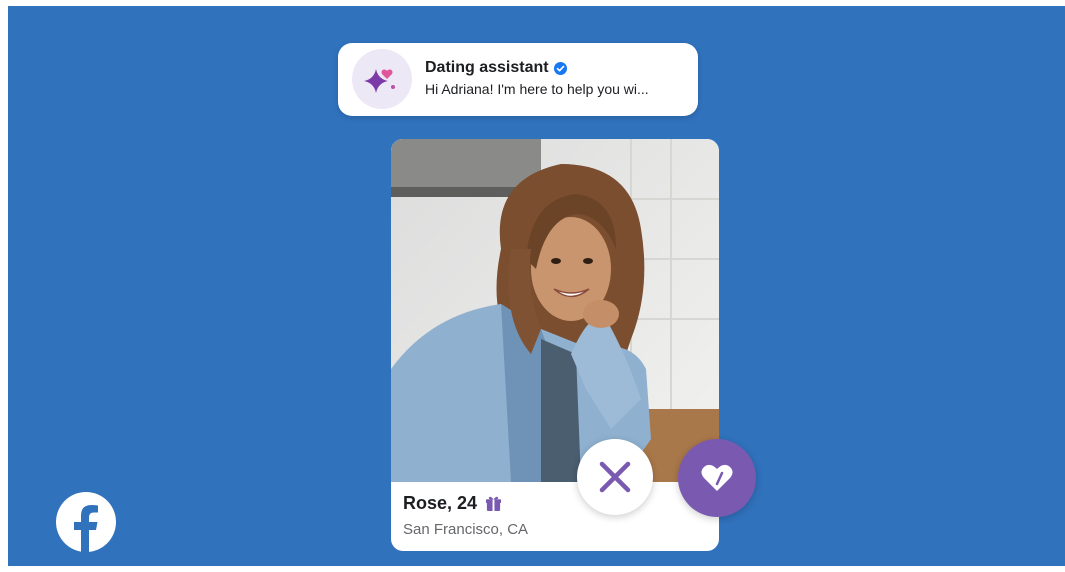  Describe the element at coordinates (440, 503) in the screenshot. I see `profile-name-age: Rose, 24` at that location.